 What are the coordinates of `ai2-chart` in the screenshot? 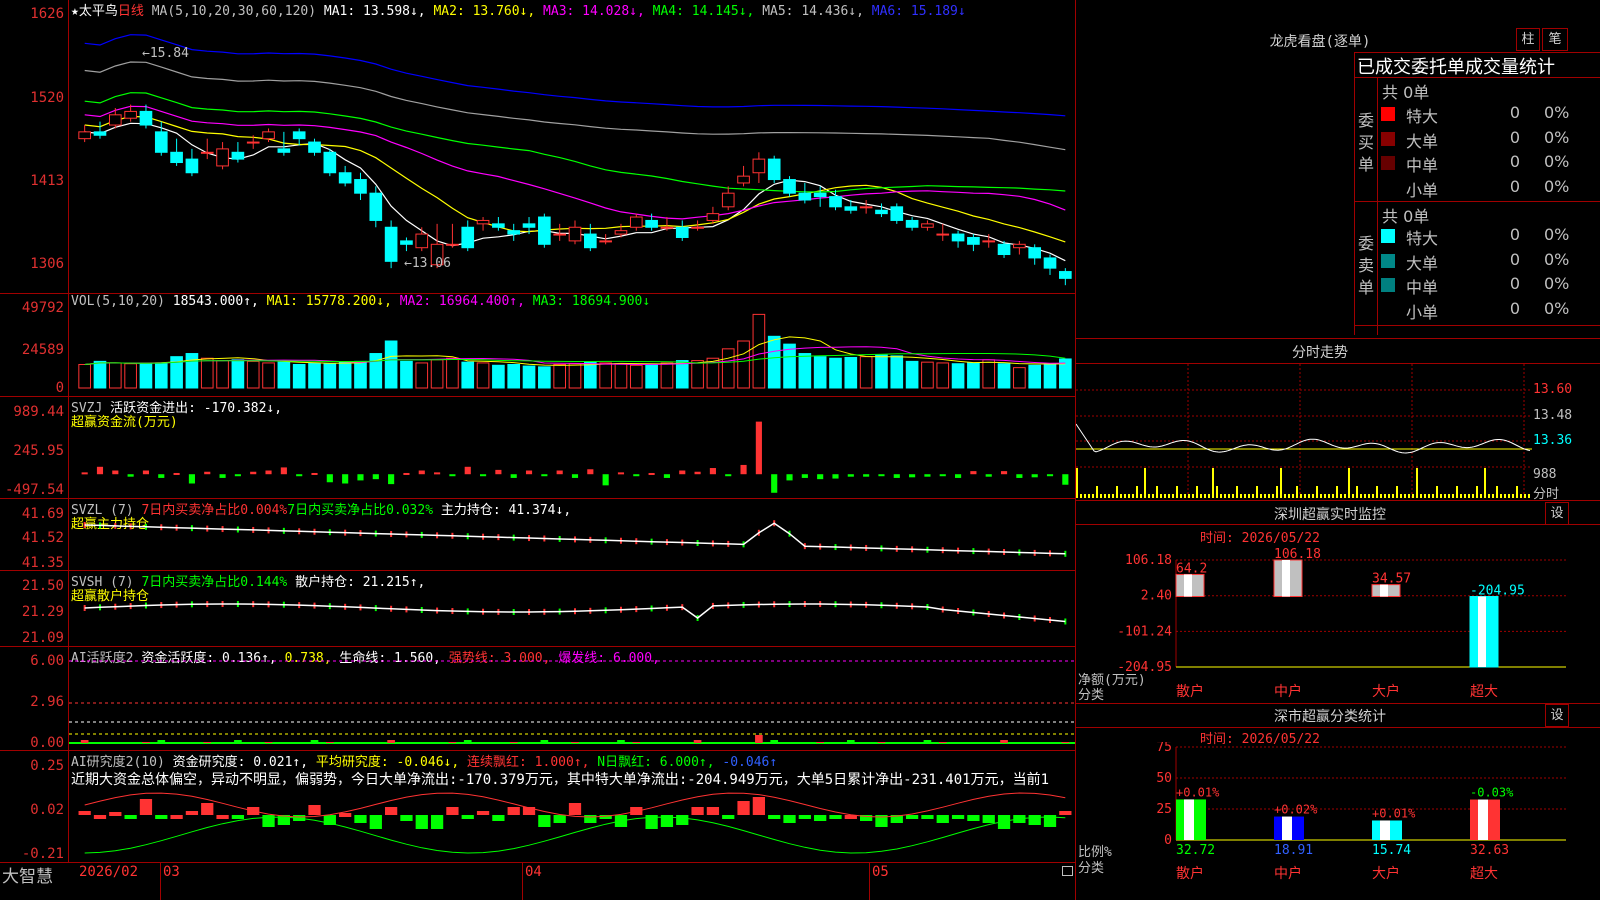 It's located at (572, 813).